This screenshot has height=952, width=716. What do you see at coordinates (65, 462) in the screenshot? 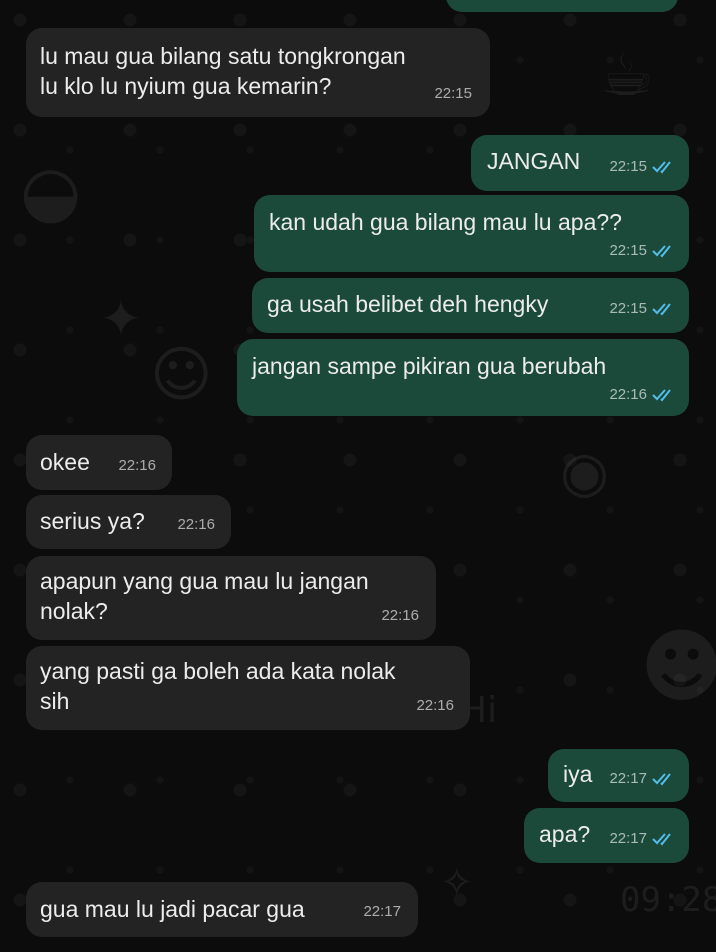
I see `message-text: okee` at bounding box center [65, 462].